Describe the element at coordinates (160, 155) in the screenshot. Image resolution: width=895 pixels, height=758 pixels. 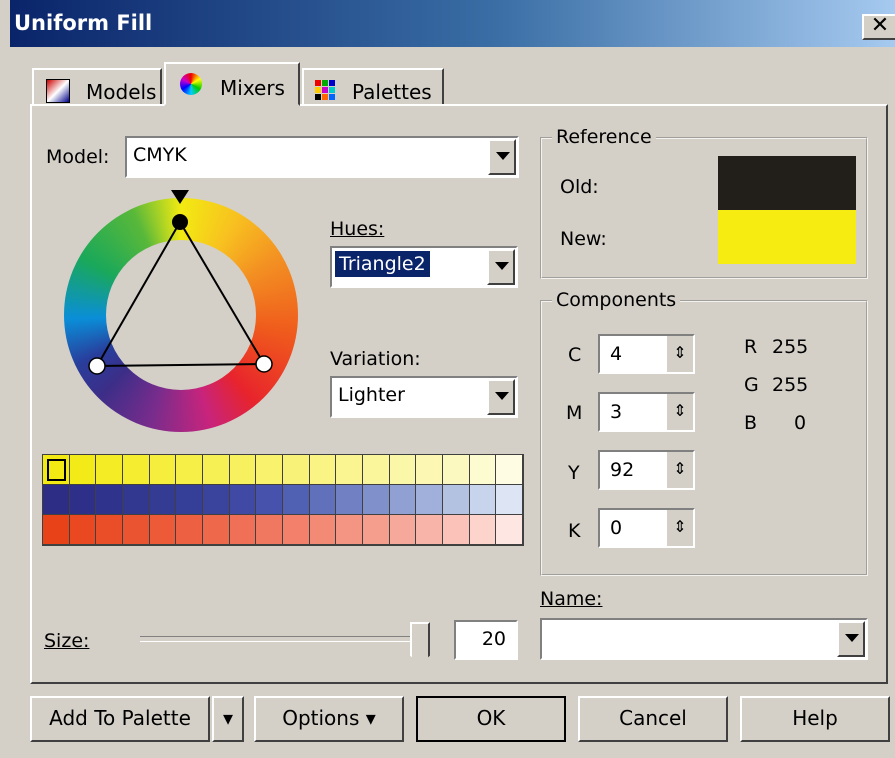
I see `model-value: CMYK` at that location.